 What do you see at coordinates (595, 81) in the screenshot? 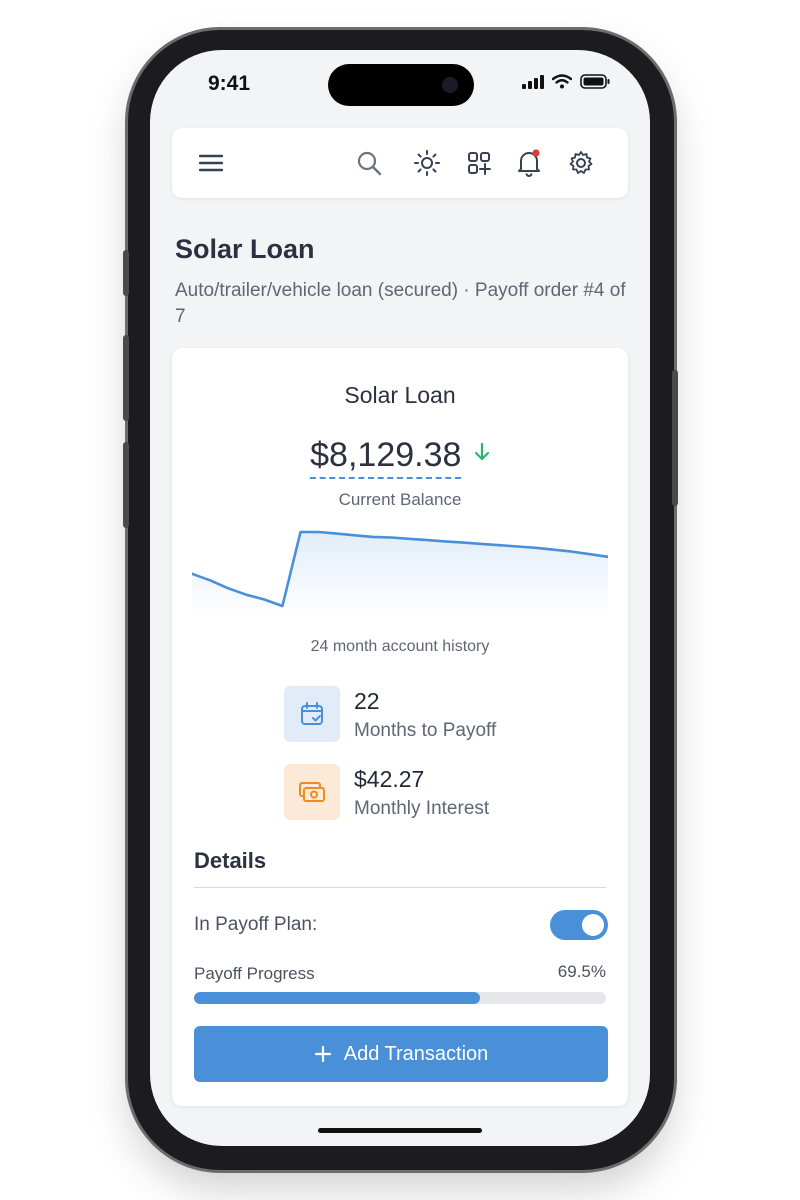
I see `battery-icon` at bounding box center [595, 81].